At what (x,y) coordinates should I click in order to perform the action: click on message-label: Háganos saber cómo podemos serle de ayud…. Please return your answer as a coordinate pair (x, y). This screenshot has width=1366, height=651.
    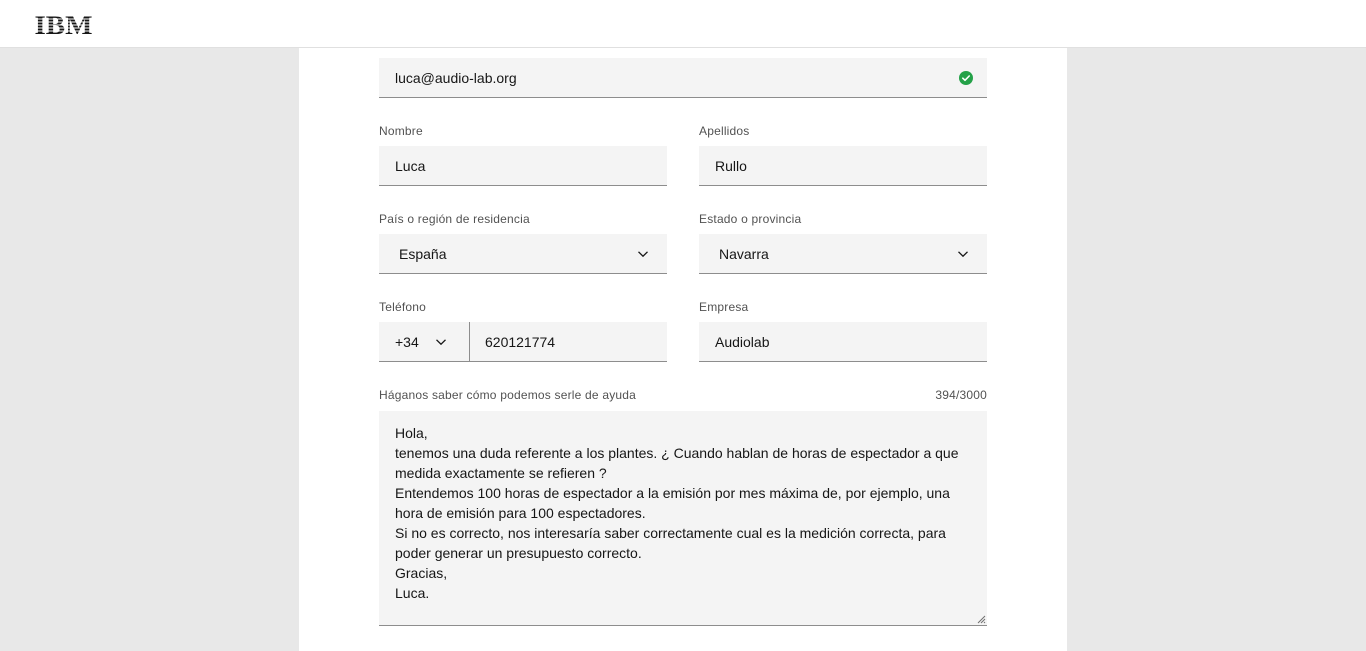
    Looking at the image, I should click on (508, 395).